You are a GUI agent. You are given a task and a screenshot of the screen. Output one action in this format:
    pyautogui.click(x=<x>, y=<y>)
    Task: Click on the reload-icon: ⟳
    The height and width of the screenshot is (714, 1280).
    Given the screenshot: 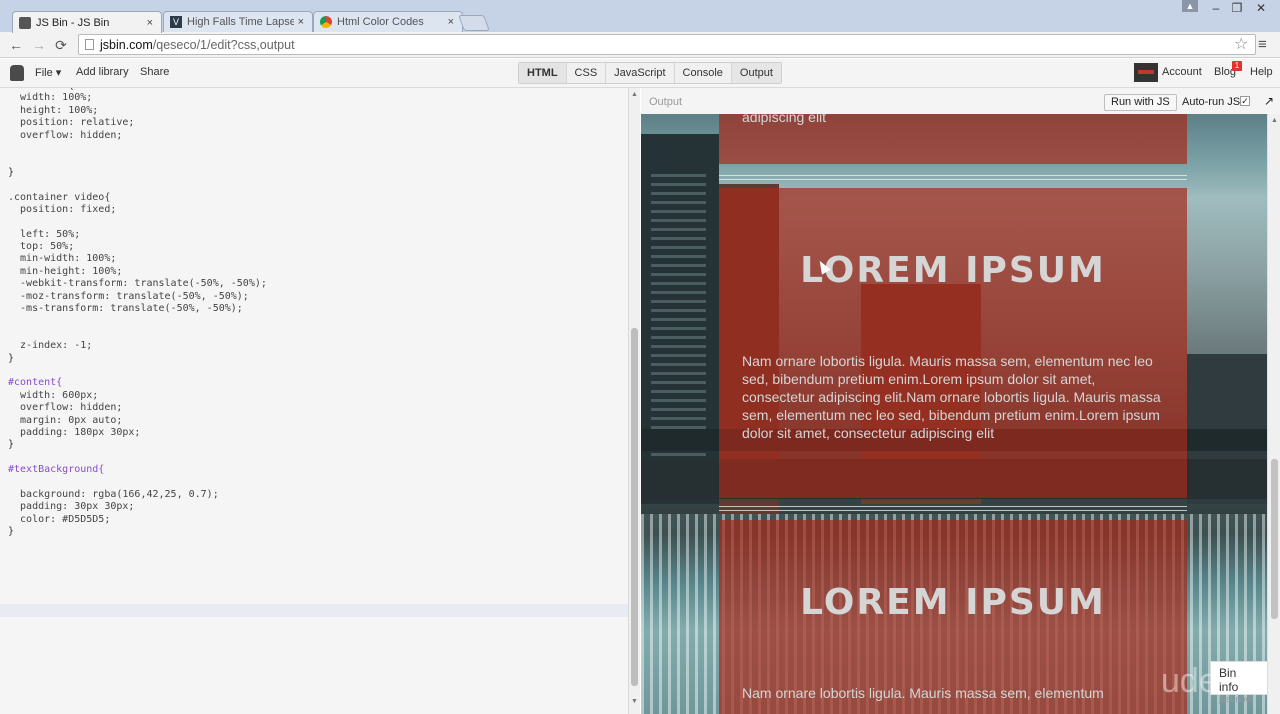 What is the action you would take?
    pyautogui.click(x=61, y=45)
    